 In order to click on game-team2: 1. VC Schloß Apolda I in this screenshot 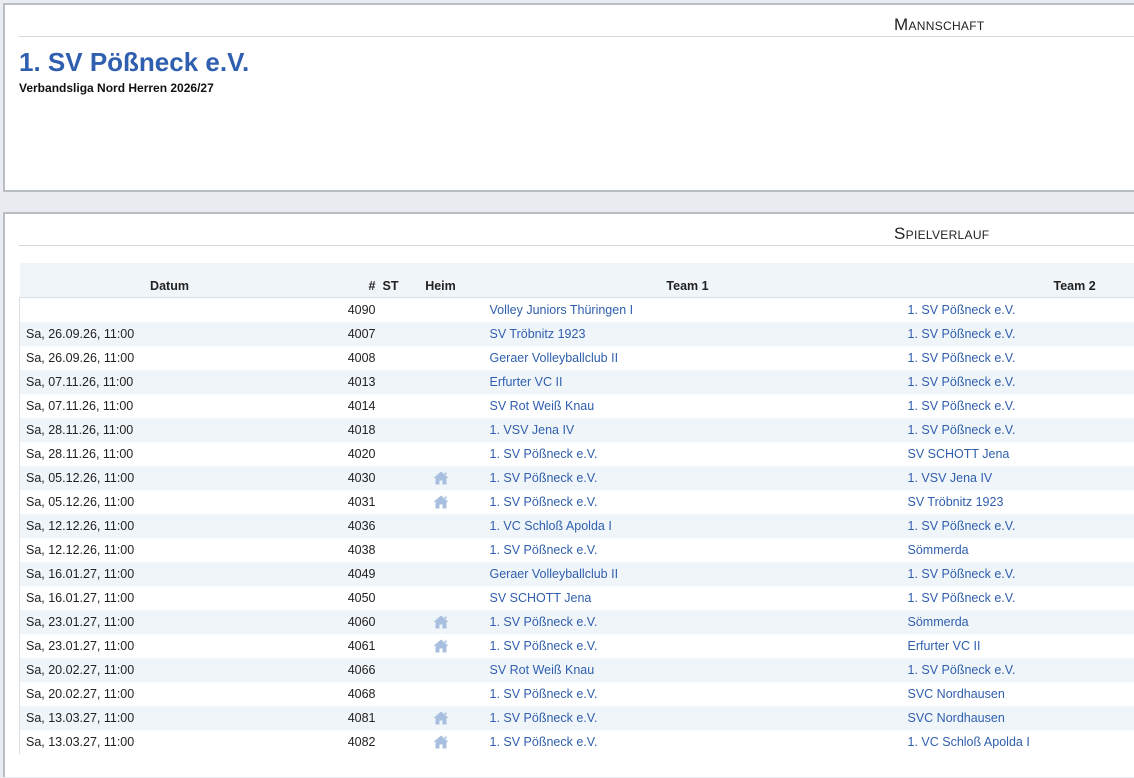, I will do `click(1016, 742)`.